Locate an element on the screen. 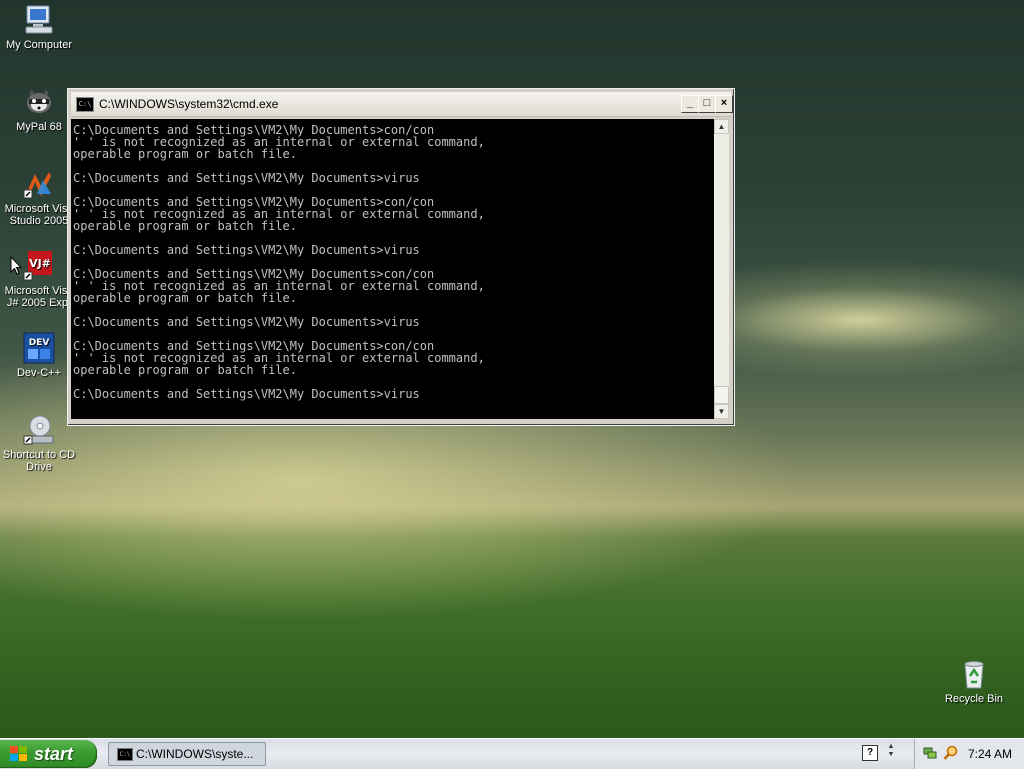  desktop-icon-label: Shortcut to CD Drive is located at coordinates (39, 461).